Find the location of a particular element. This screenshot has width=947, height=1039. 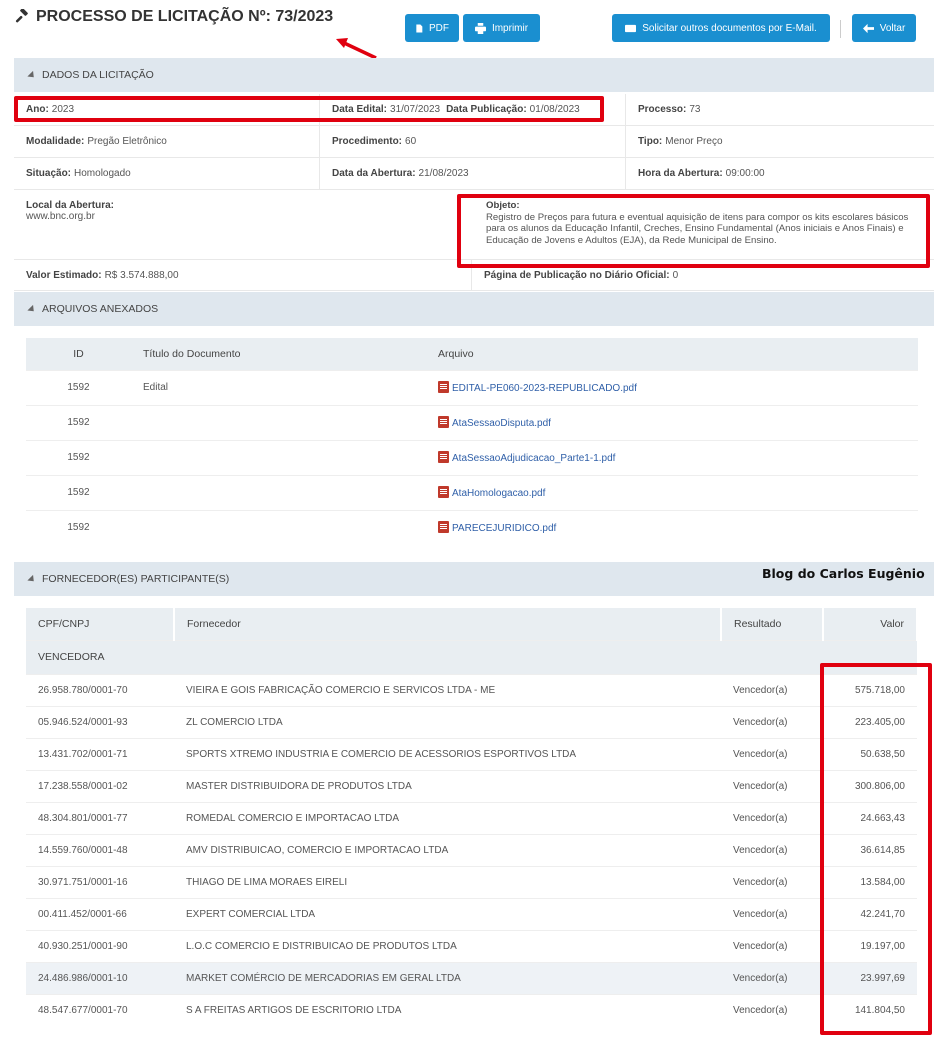

col-cnpj: CPF/CNPJ is located at coordinates (100, 624).